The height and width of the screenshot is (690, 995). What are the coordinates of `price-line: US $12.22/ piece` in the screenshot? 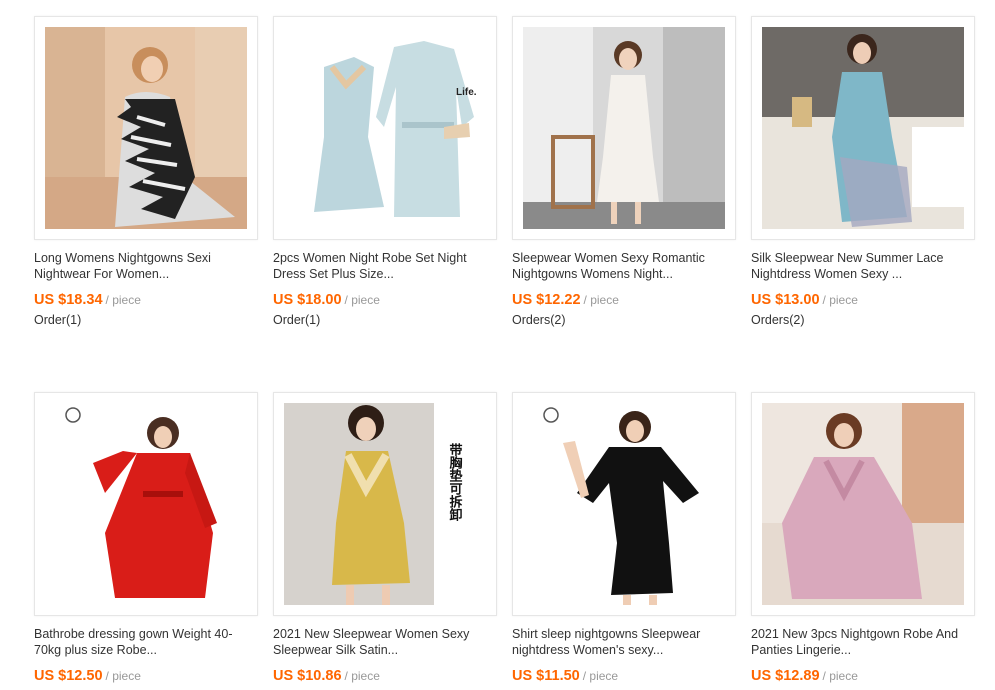 It's located at (565, 300).